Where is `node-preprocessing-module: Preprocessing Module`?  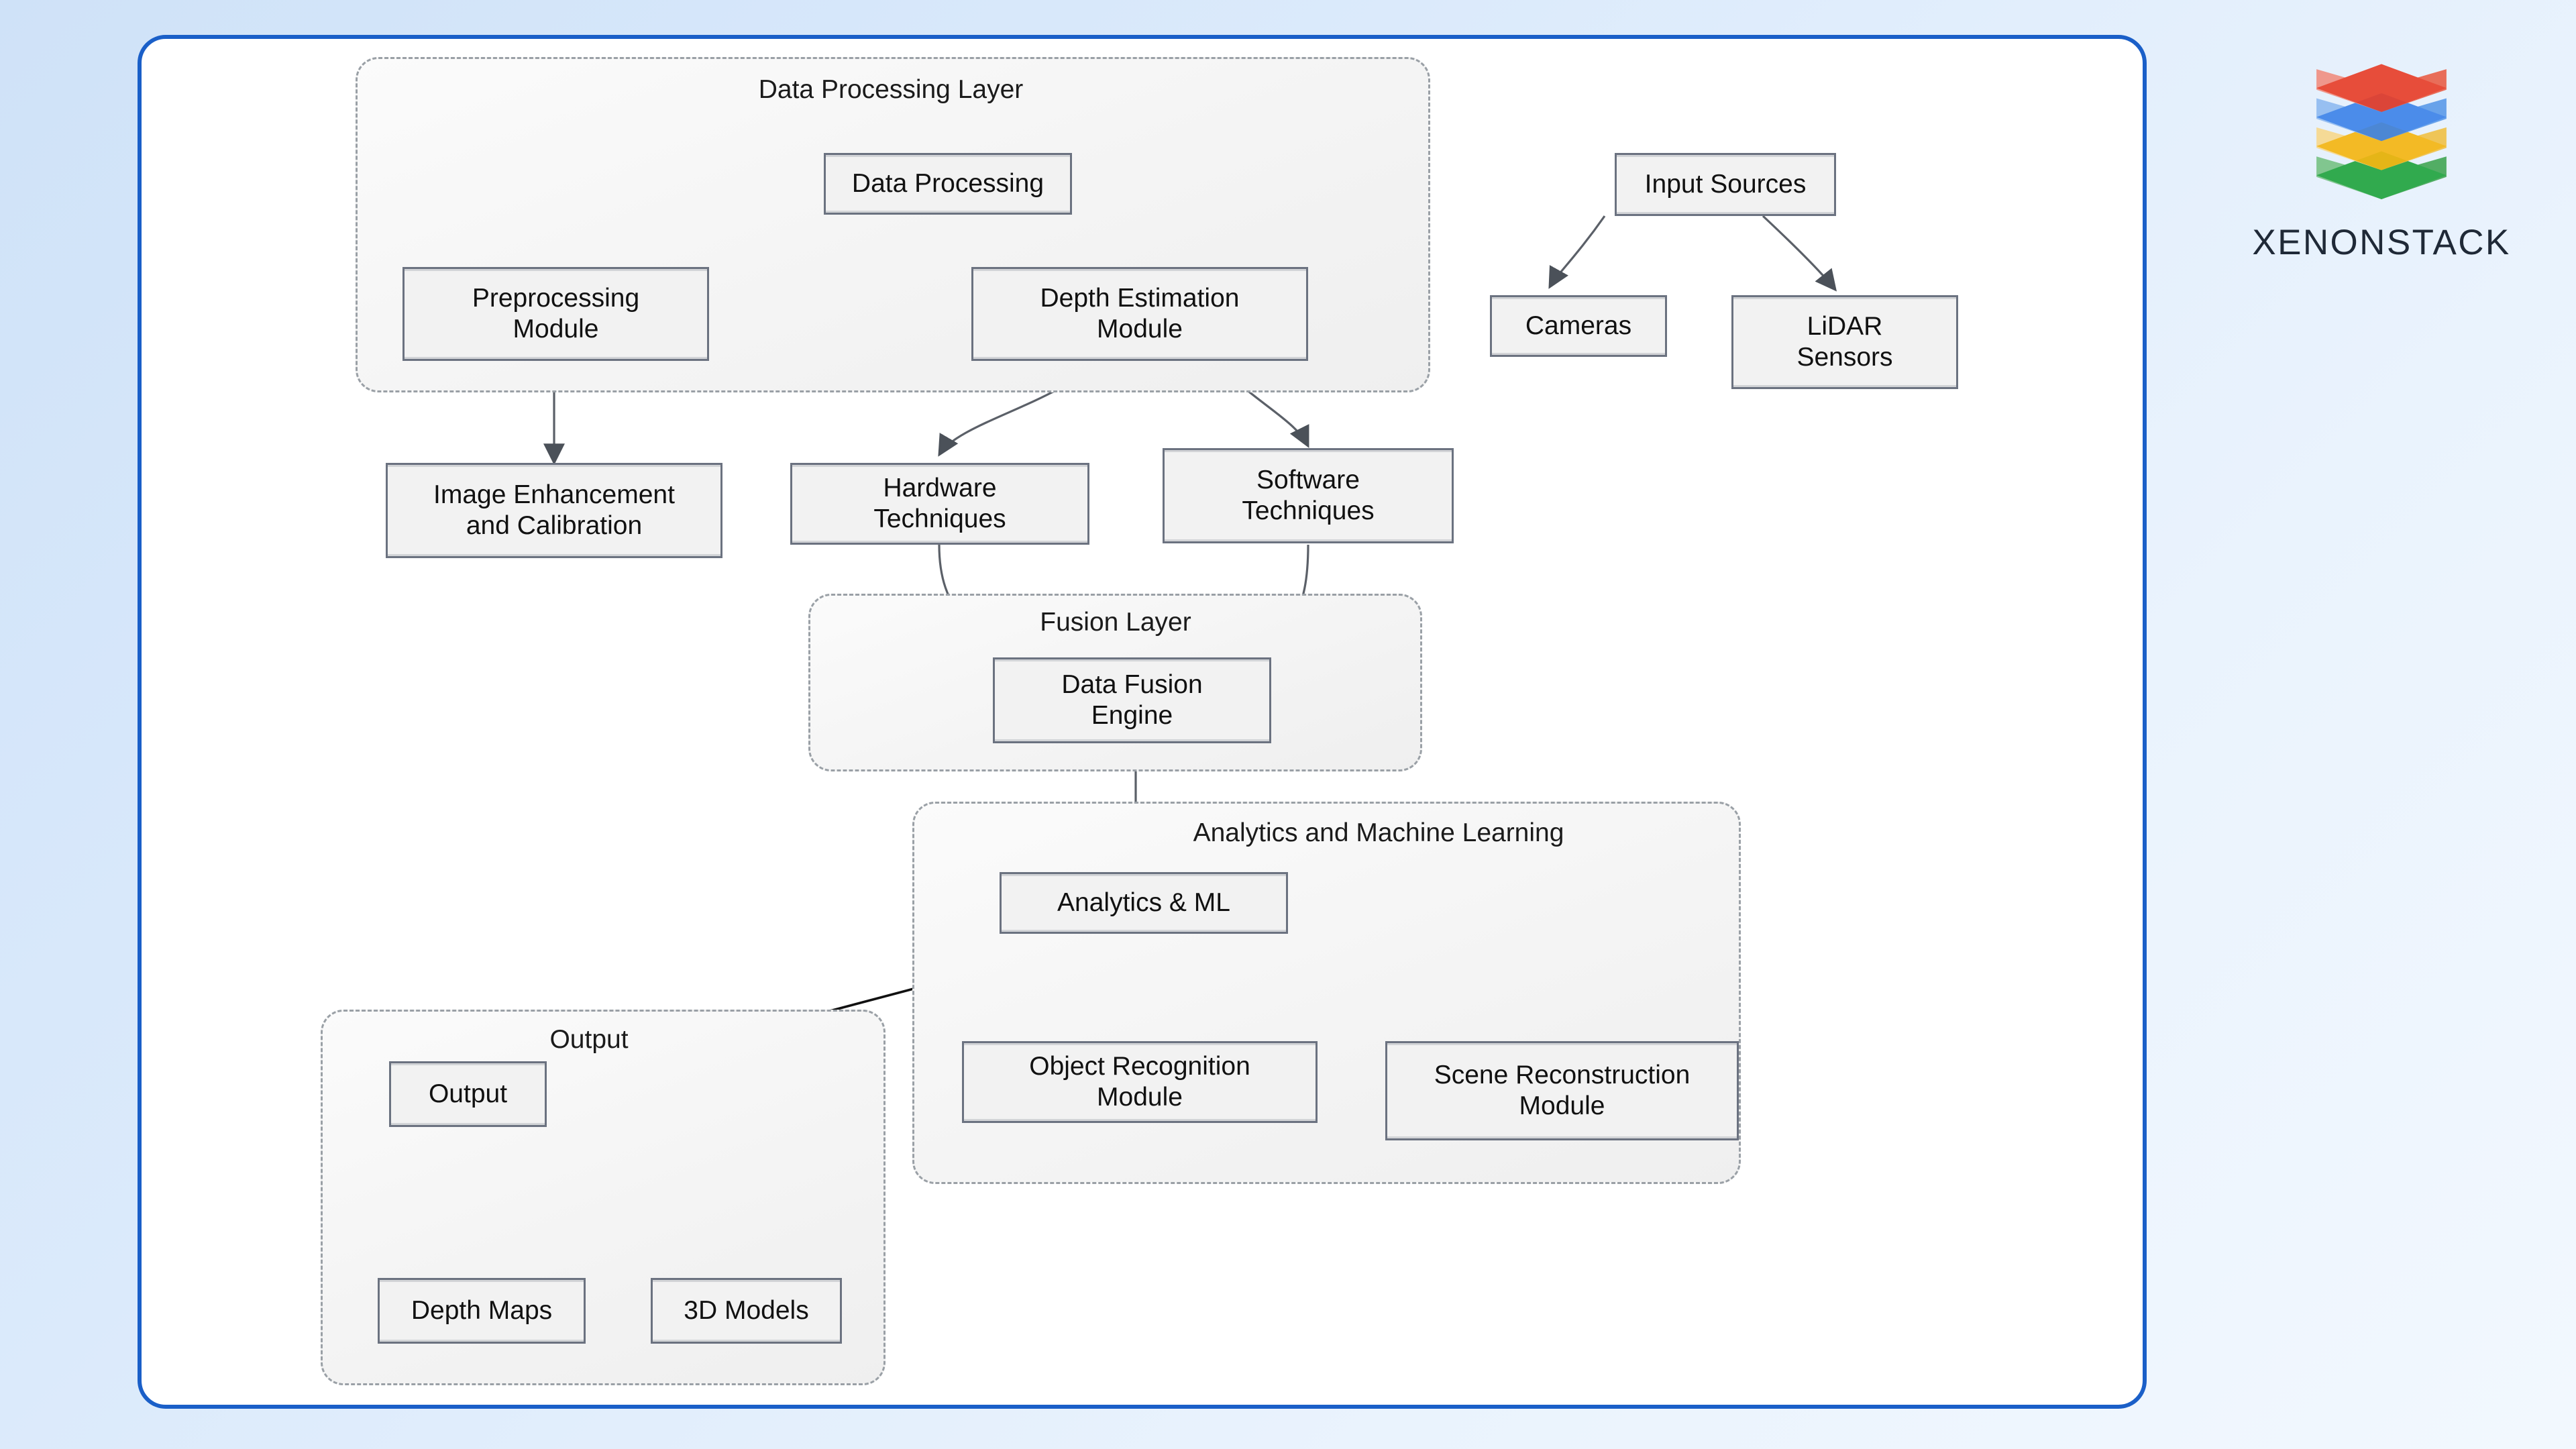
node-preprocessing-module: Preprocessing Module is located at coordinates (555, 314).